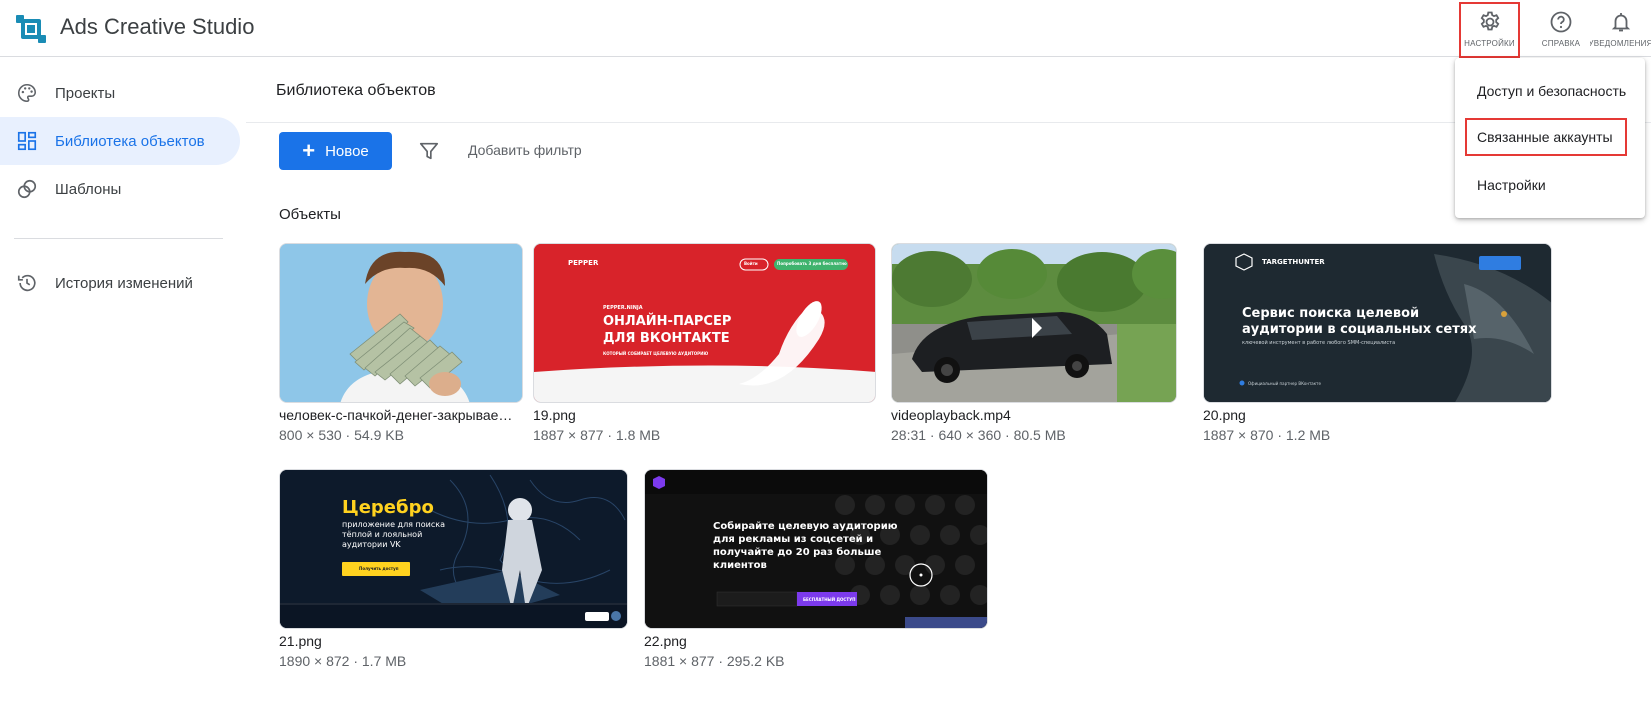  Describe the element at coordinates (341, 435) in the screenshot. I see `asset-meta: 800 × 530 · 54.9 KB` at that location.